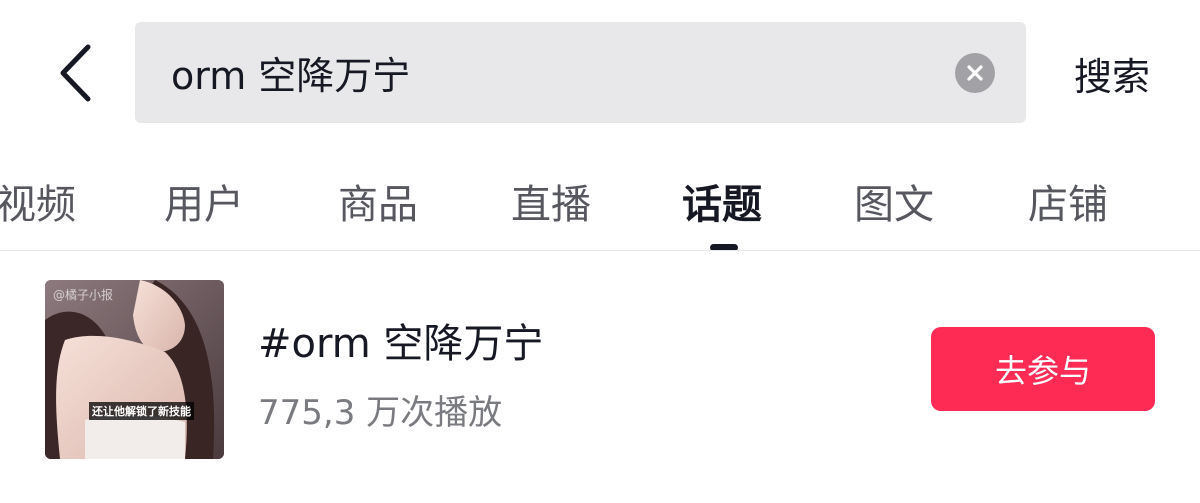  Describe the element at coordinates (204, 201) in the screenshot. I see `tab-users: 用户` at that location.